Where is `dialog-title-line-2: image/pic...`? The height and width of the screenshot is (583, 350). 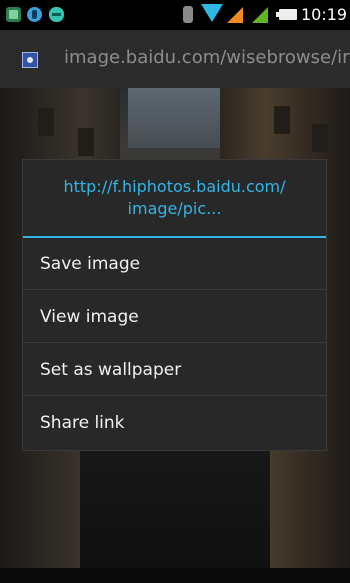 dialog-title-line-2: image/pic... is located at coordinates (174, 208).